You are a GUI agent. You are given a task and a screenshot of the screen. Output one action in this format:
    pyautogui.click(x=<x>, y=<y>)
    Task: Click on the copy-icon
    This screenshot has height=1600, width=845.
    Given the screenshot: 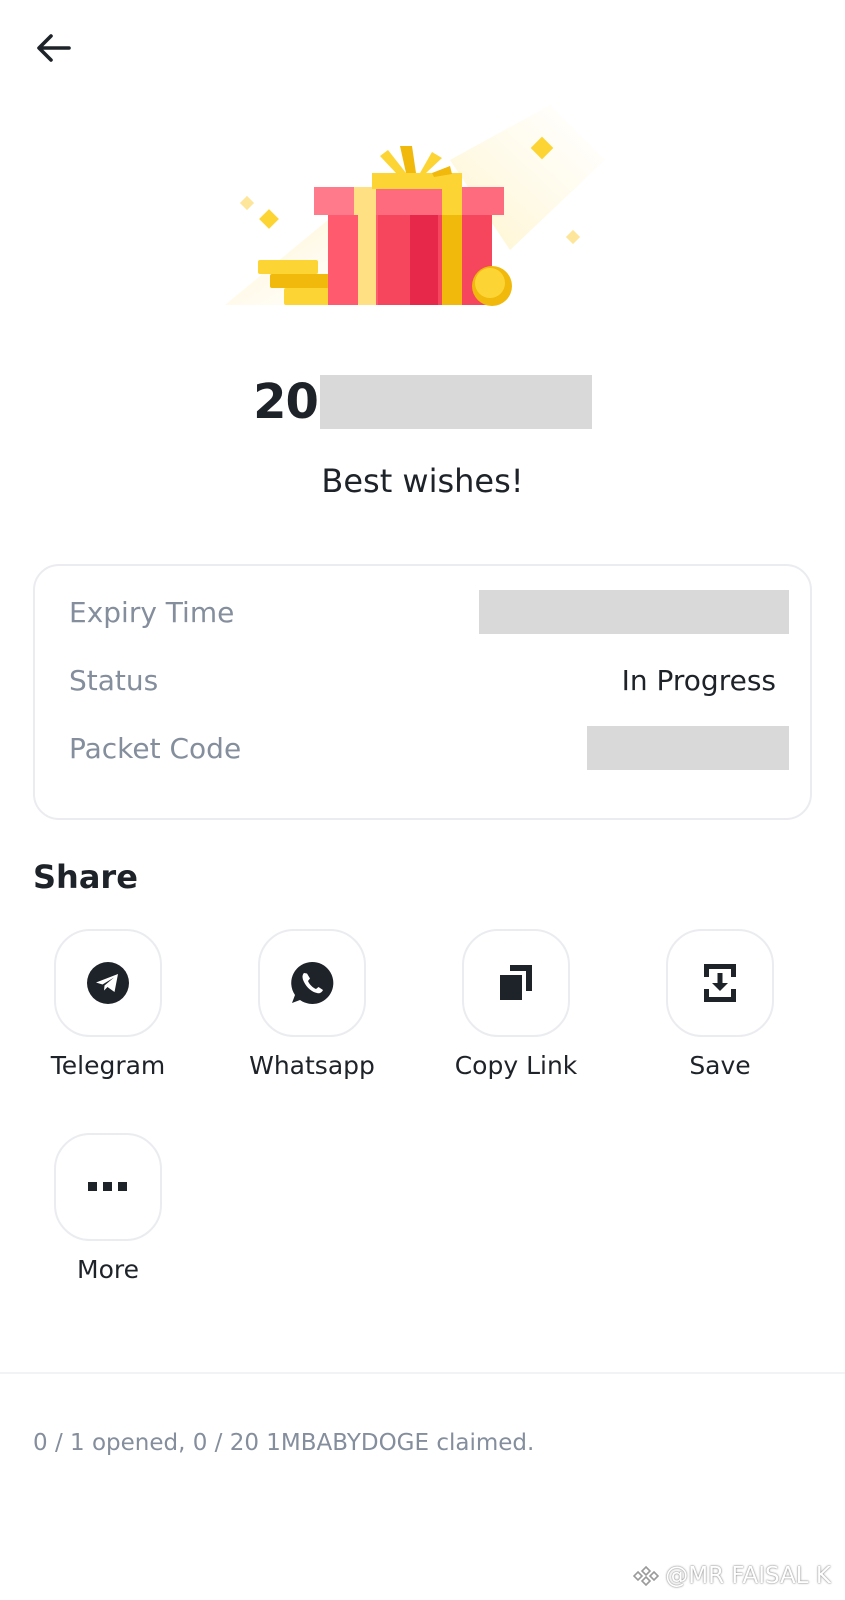 What is the action you would take?
    pyautogui.click(x=516, y=982)
    